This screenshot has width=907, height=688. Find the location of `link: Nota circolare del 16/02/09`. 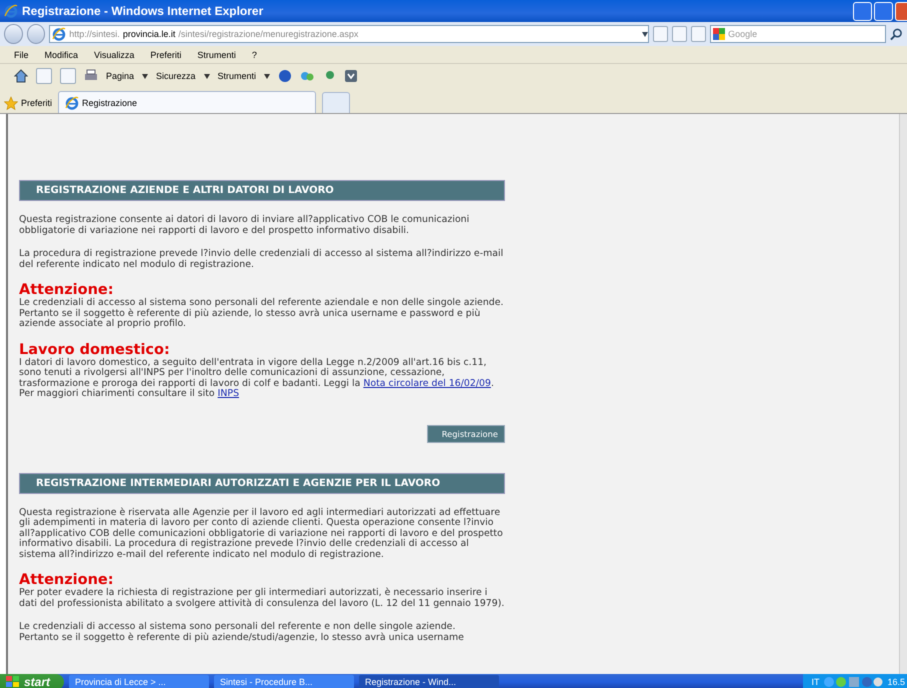

link: Nota circolare del 16/02/09 is located at coordinates (427, 383).